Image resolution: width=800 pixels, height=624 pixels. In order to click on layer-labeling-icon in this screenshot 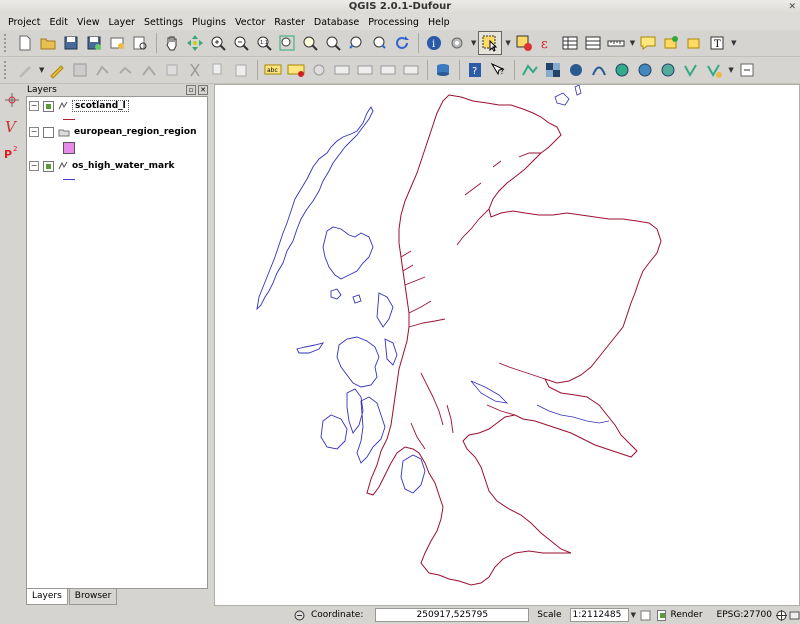, I will do `click(296, 70)`.